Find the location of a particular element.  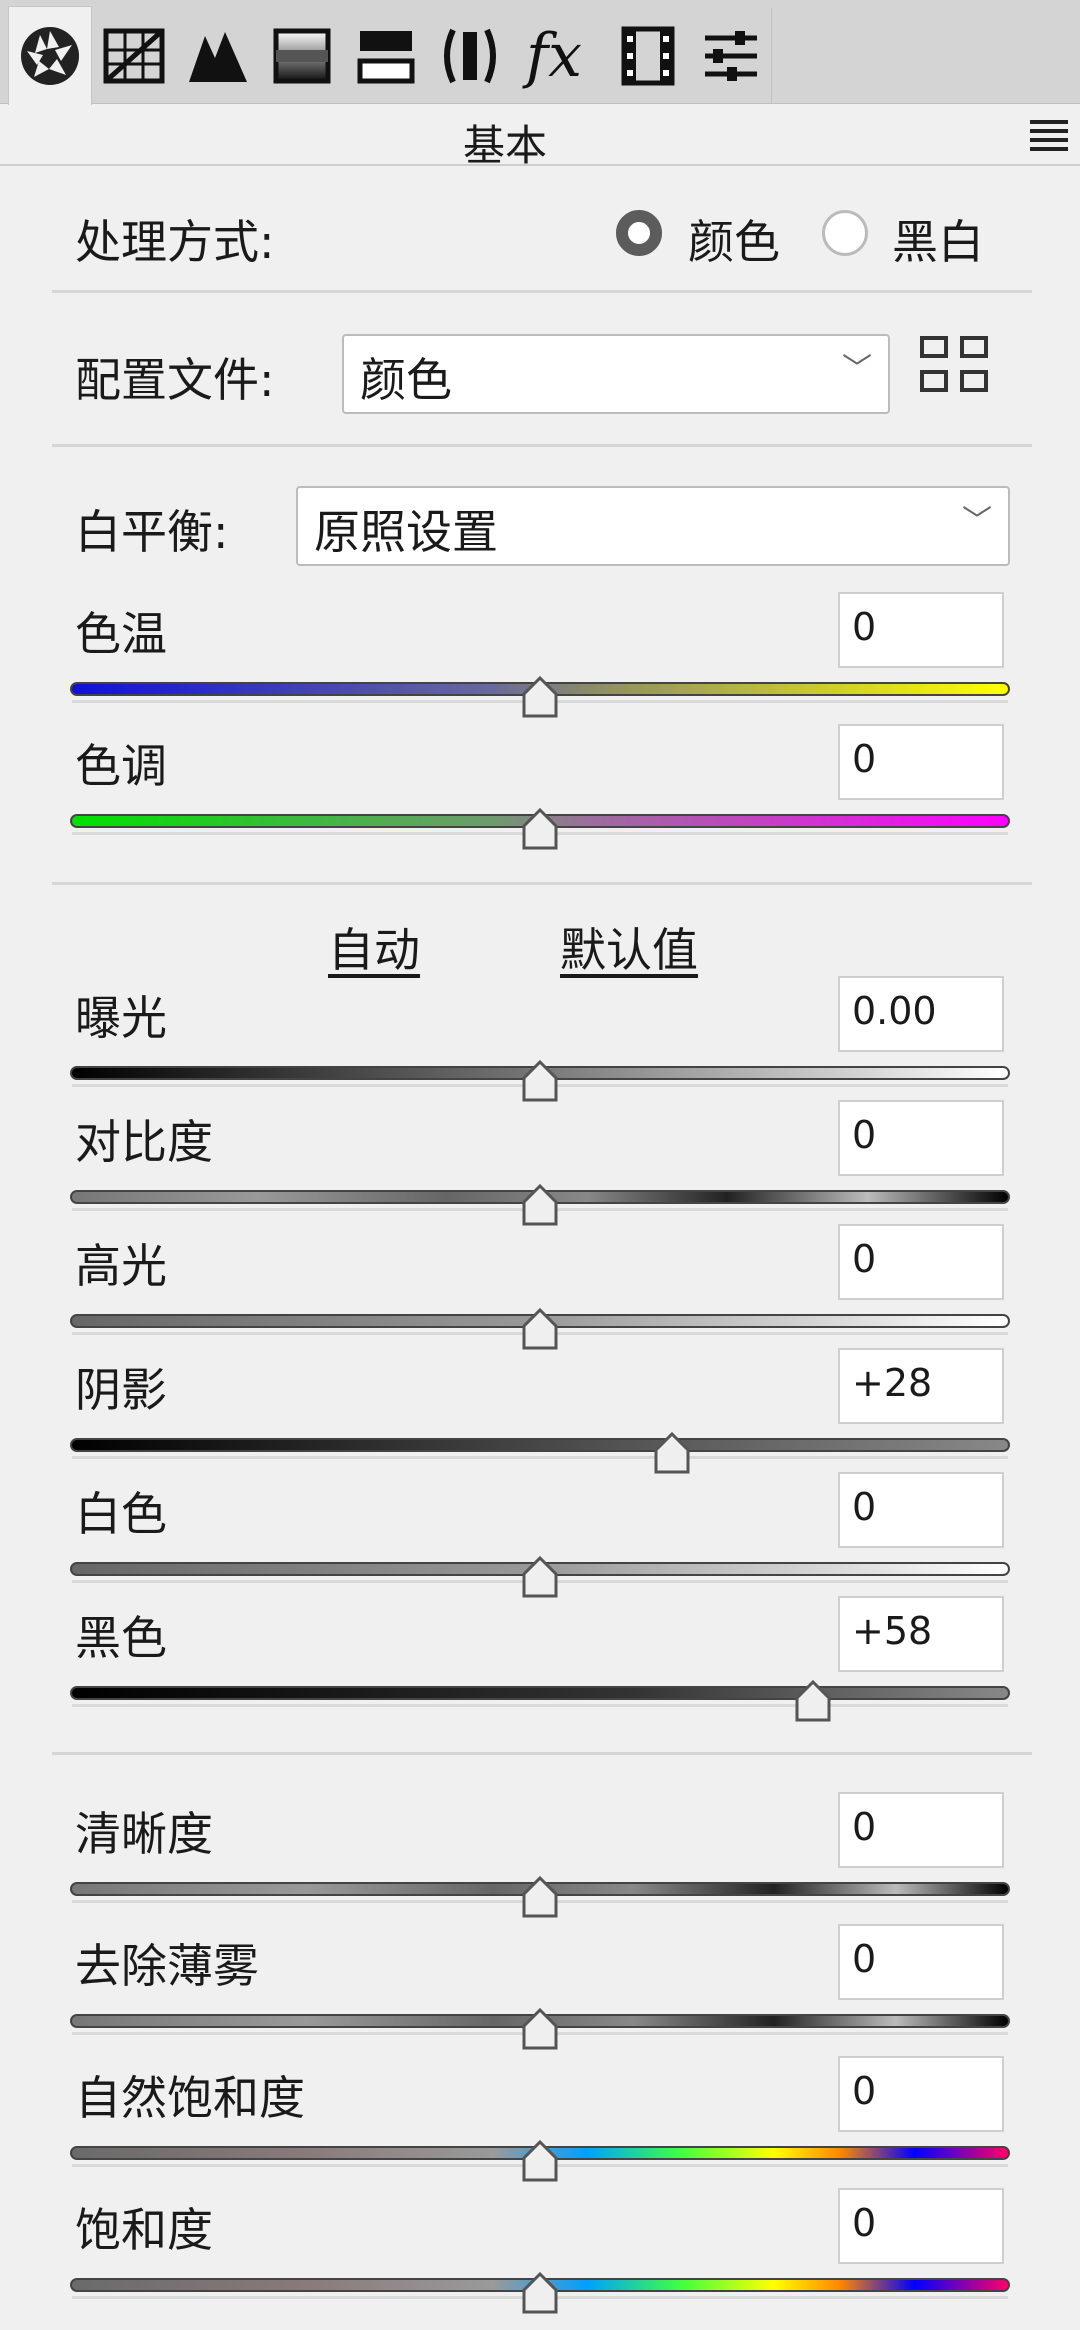

white-balance-value: 原照设置 is located at coordinates (406, 532).